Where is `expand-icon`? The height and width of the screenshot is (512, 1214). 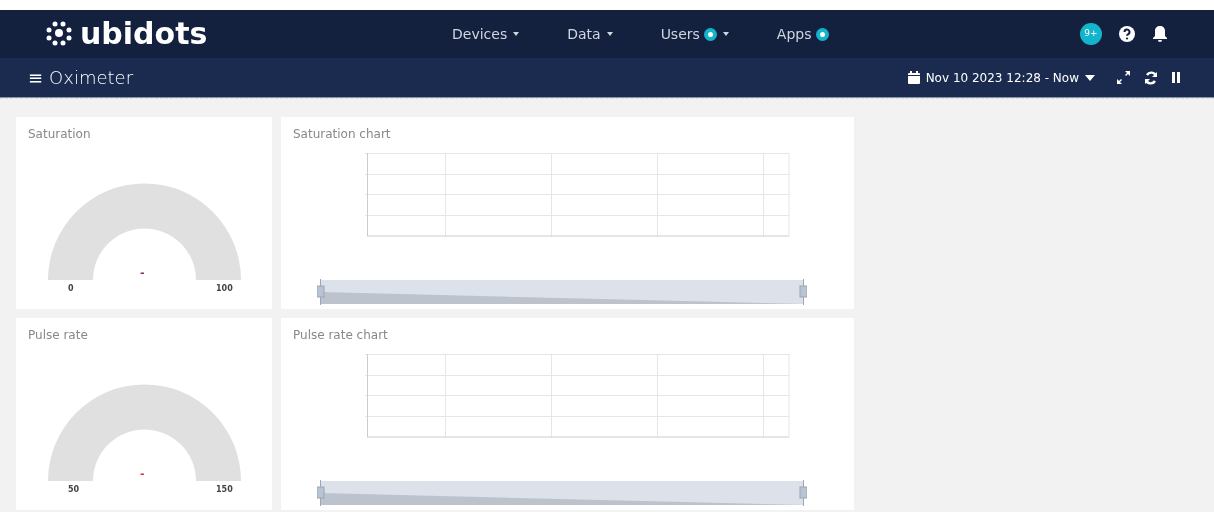
expand-icon is located at coordinates (1123, 77).